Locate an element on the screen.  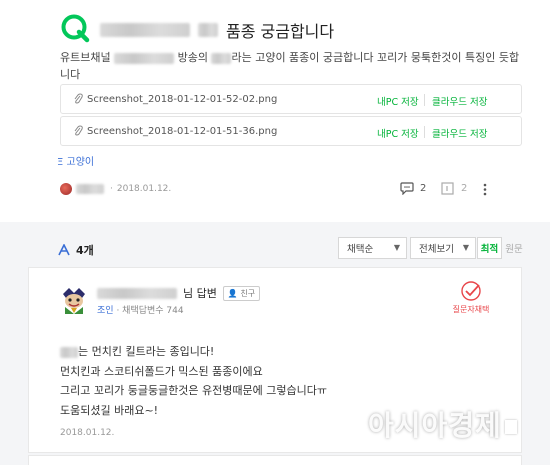
view-select-value: 전체보기 is located at coordinates (436, 249).